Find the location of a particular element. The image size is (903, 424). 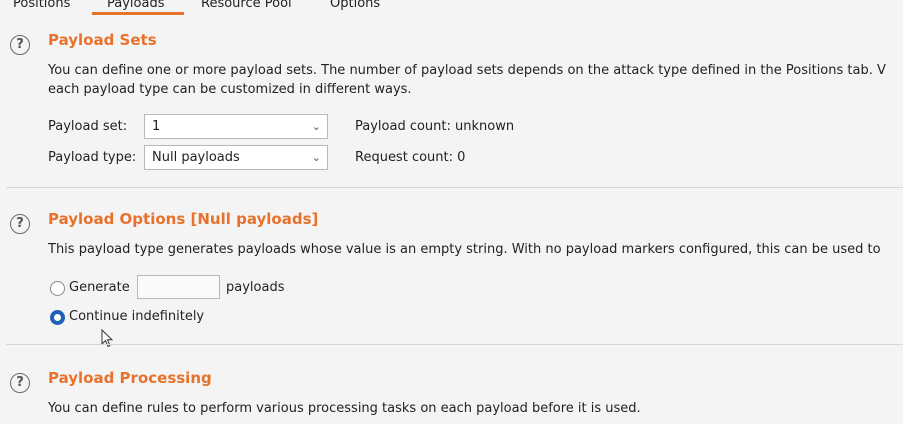

mouse-pointer-icon is located at coordinates (107, 338).